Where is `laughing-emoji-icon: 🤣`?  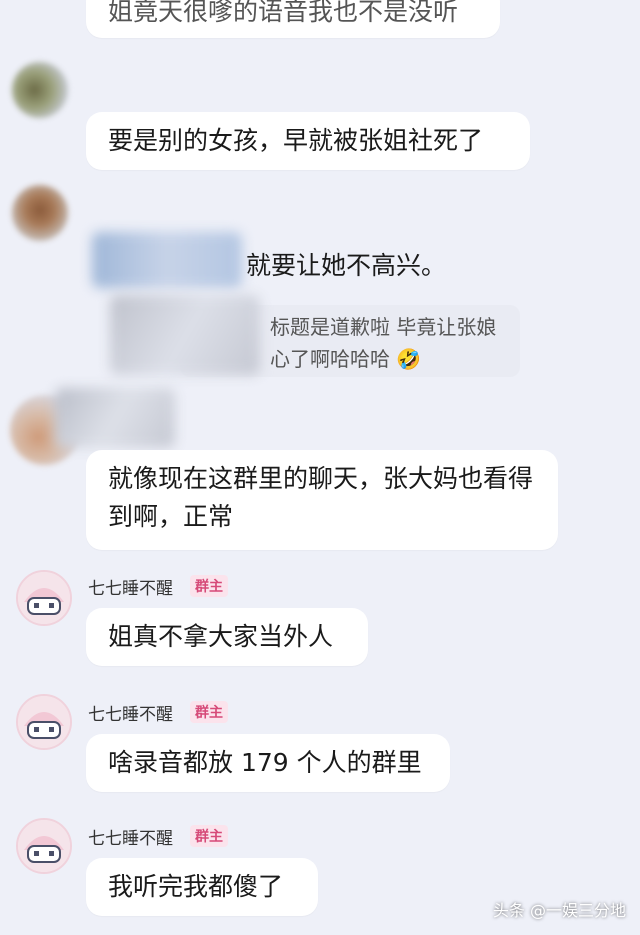
laughing-emoji-icon: 🤣 is located at coordinates (409, 359).